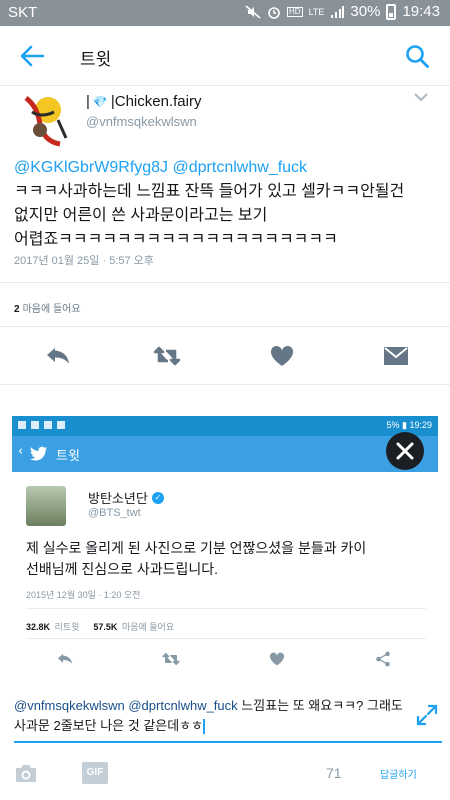  I want to click on tweet-text-line: 어렵죠ㅋㅋㅋㅋㅋㅋㅋㅋㅋㅋㅋㅋㅋㅋㅋㅋㅋㅋㅋ, so click(176, 239).